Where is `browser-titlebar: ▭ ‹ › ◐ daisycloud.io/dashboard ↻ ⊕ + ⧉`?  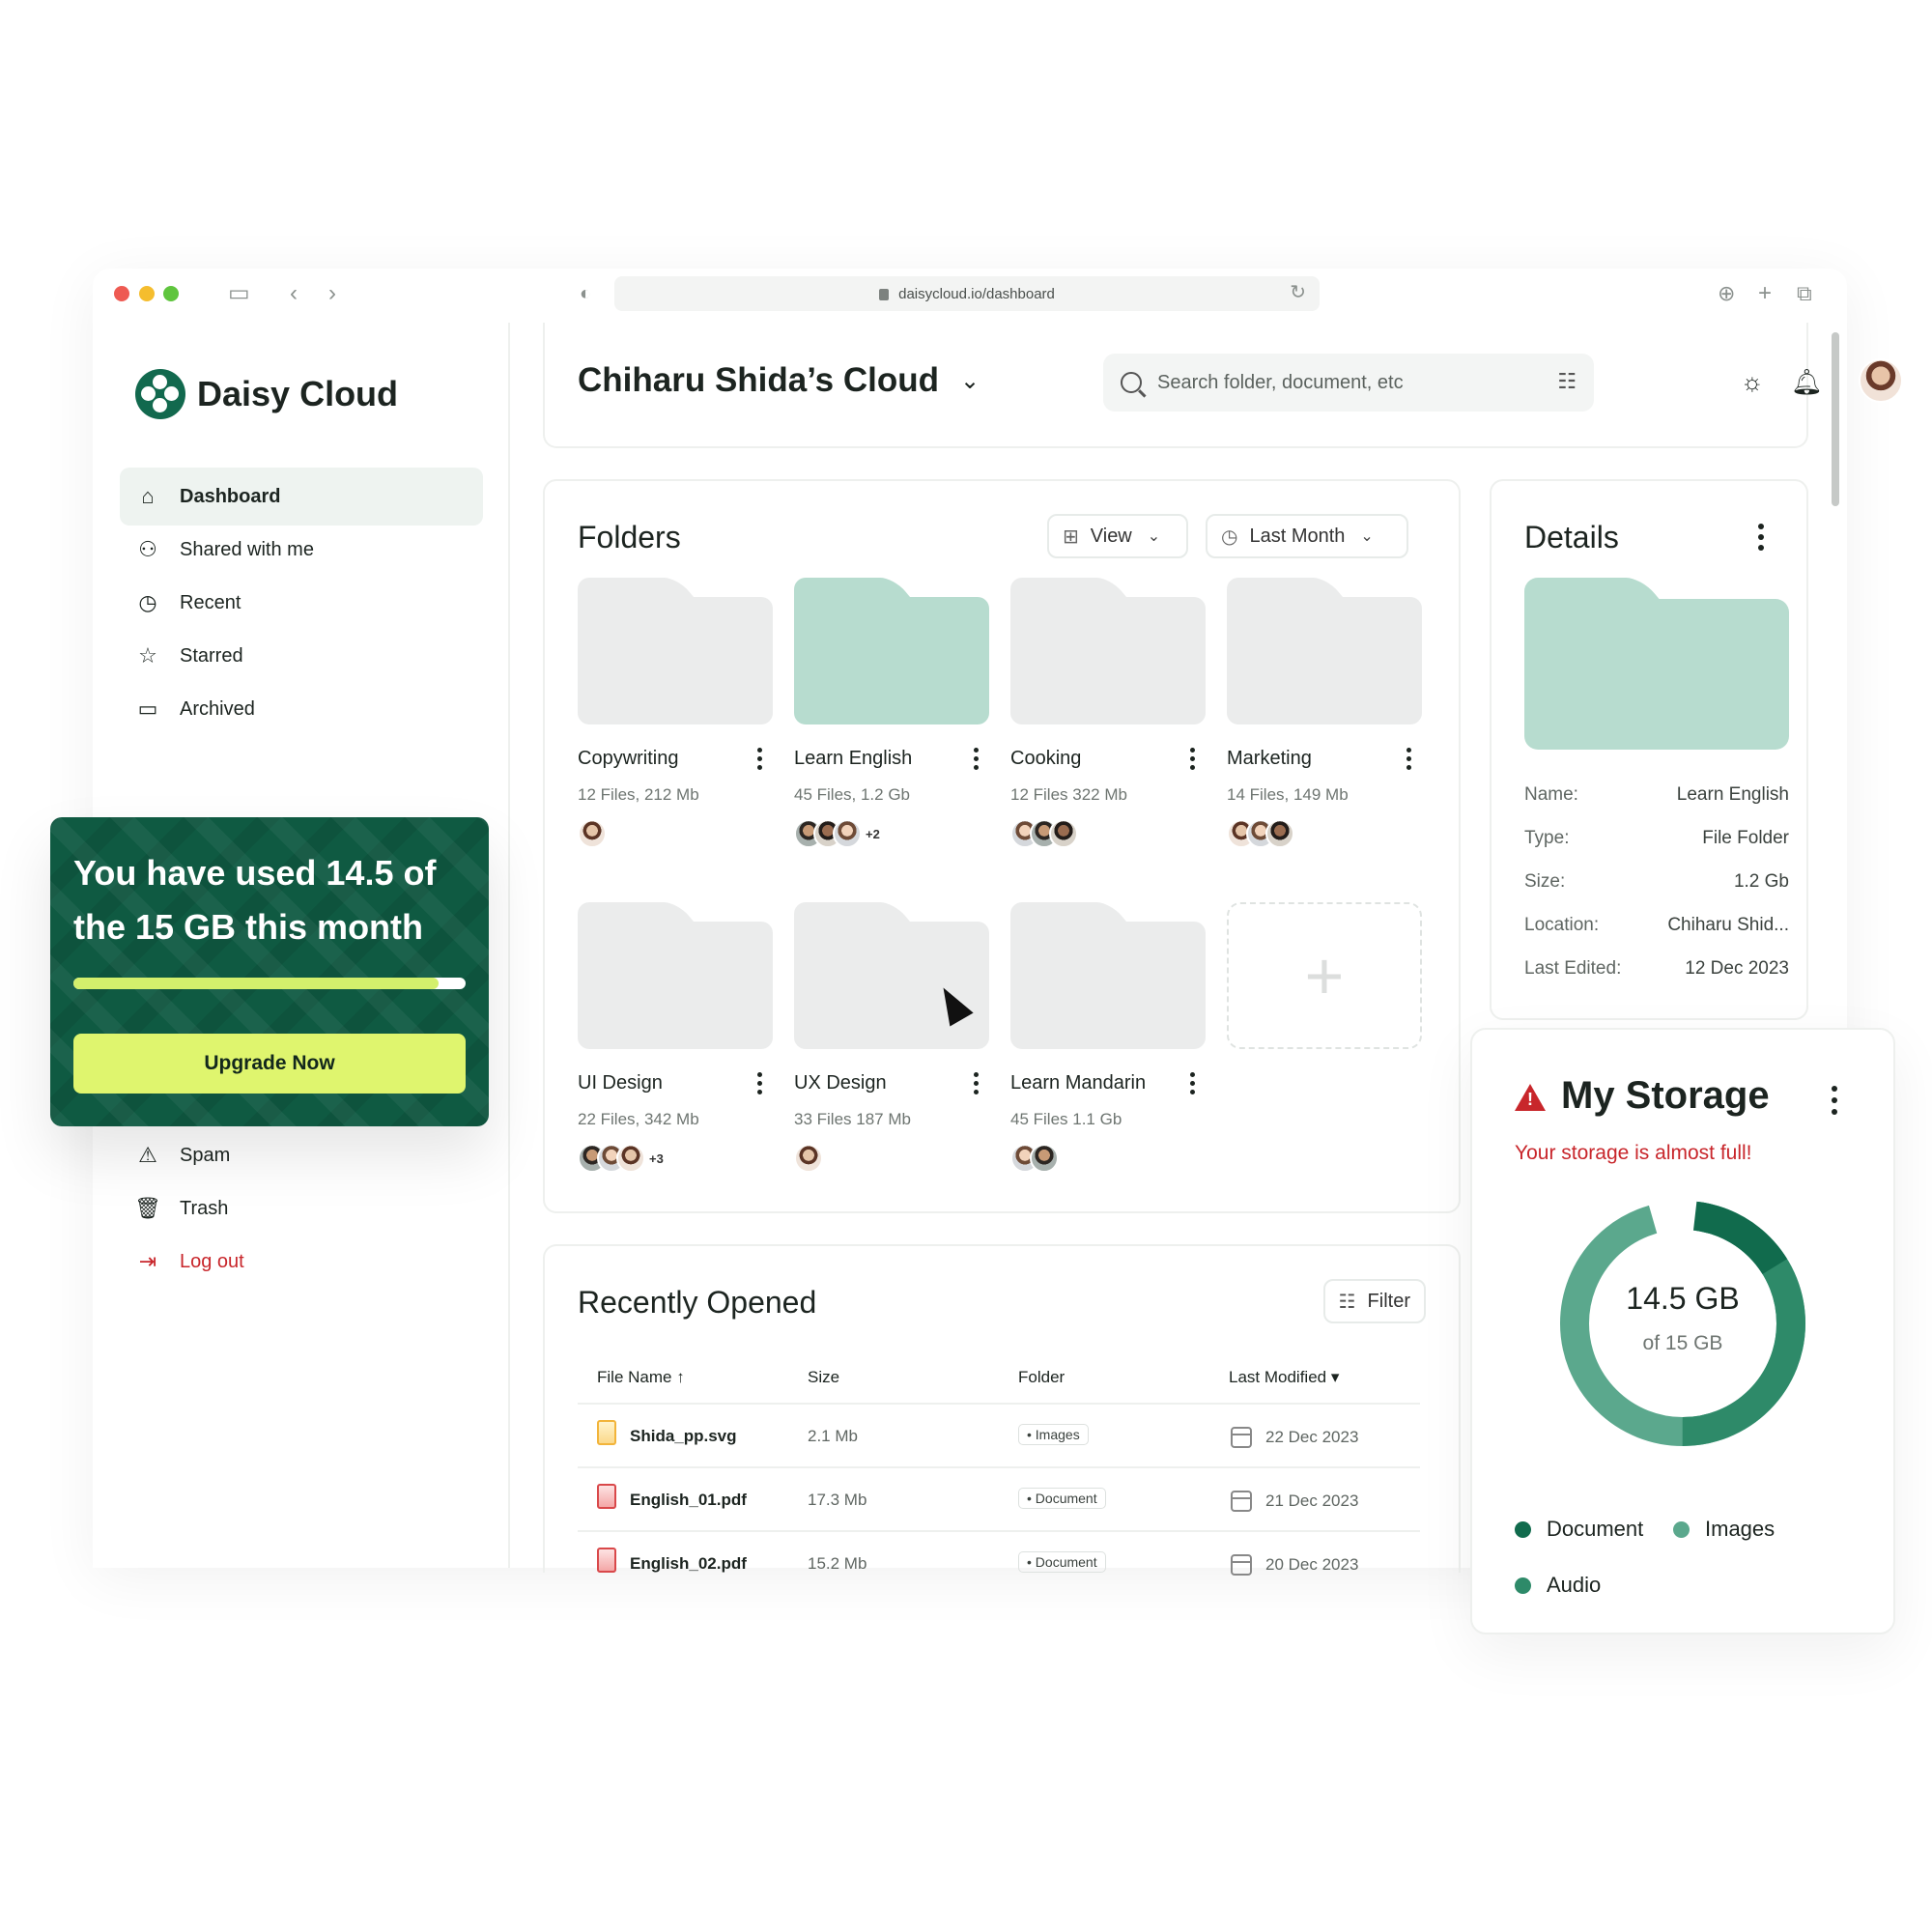
browser-titlebar: ▭ ‹ › ◐ daisycloud.io/dashboard ↻ ⊕ + ⧉ is located at coordinates (970, 296).